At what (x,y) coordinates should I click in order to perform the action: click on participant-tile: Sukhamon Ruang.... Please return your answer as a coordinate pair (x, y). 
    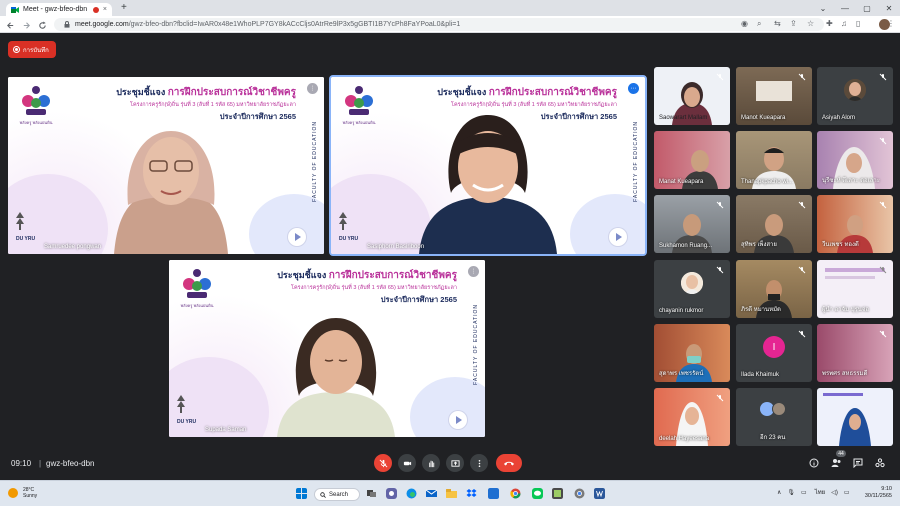
    Looking at the image, I should click on (692, 224).